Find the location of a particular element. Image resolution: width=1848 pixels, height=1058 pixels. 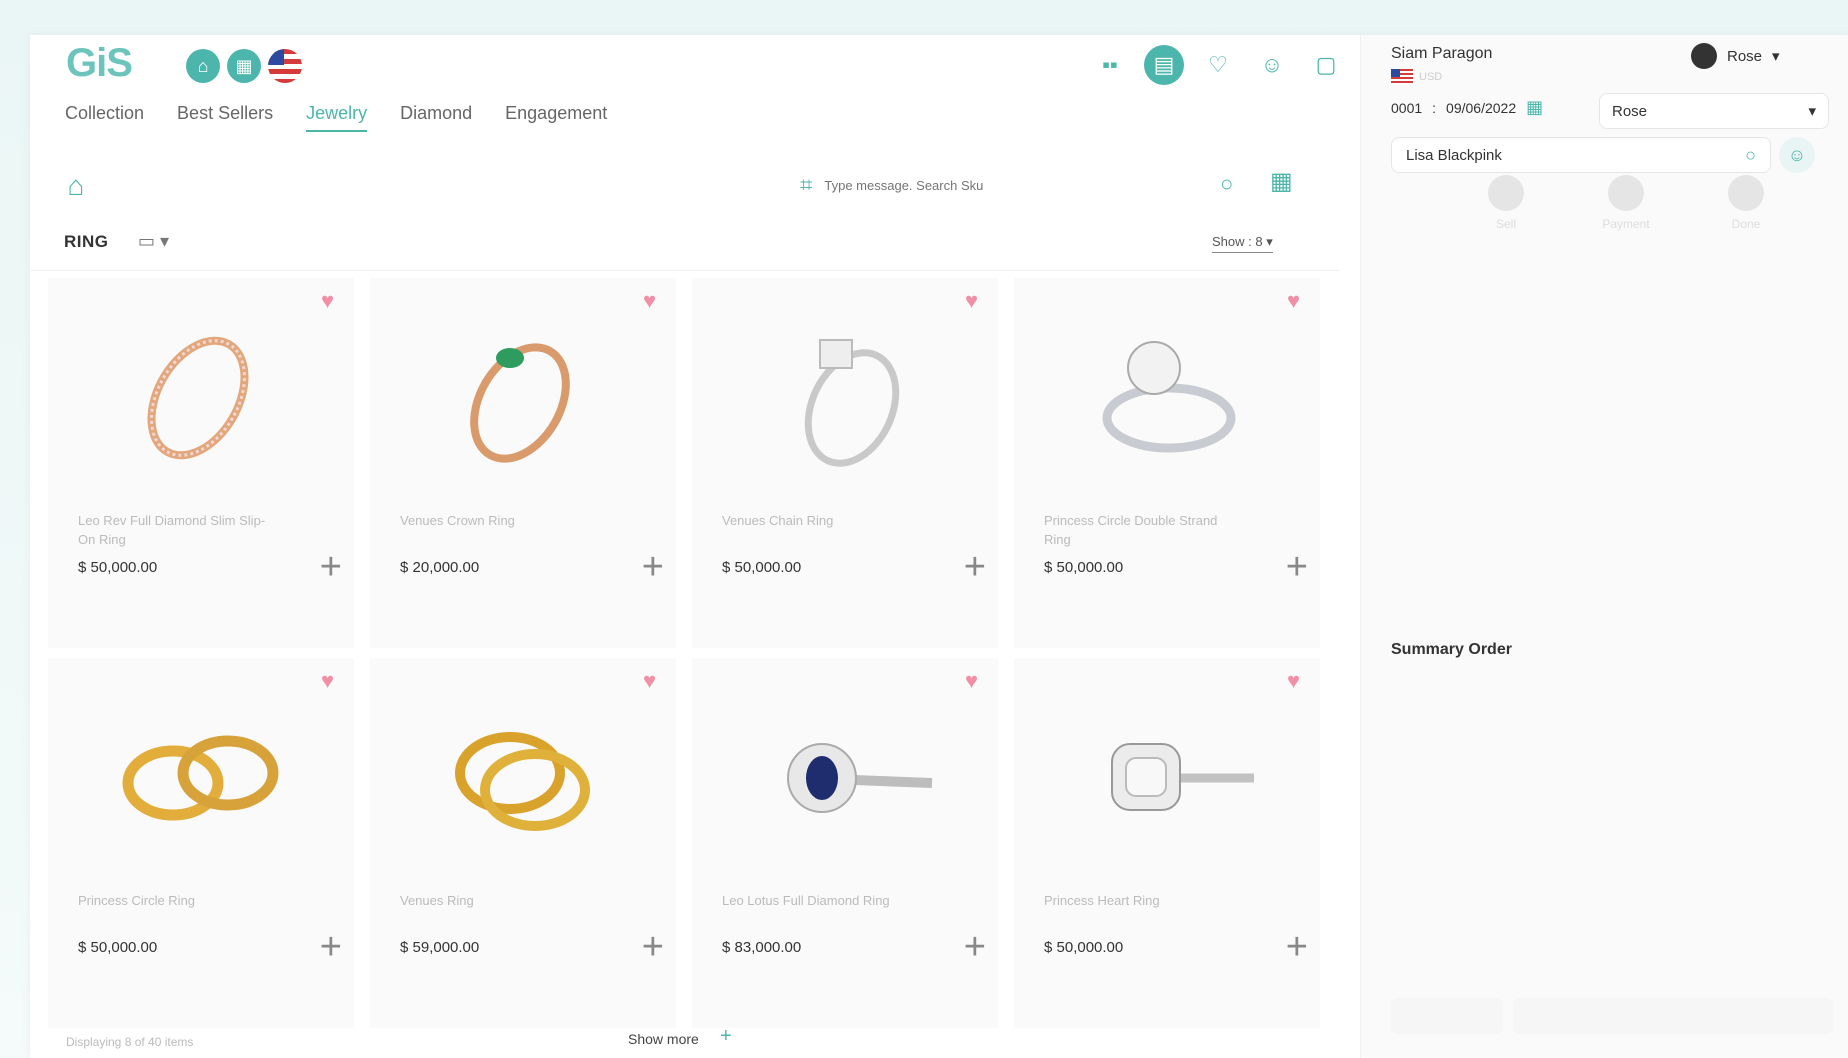

customer-field: Lisa Blackpink ○ is located at coordinates (1581, 155).